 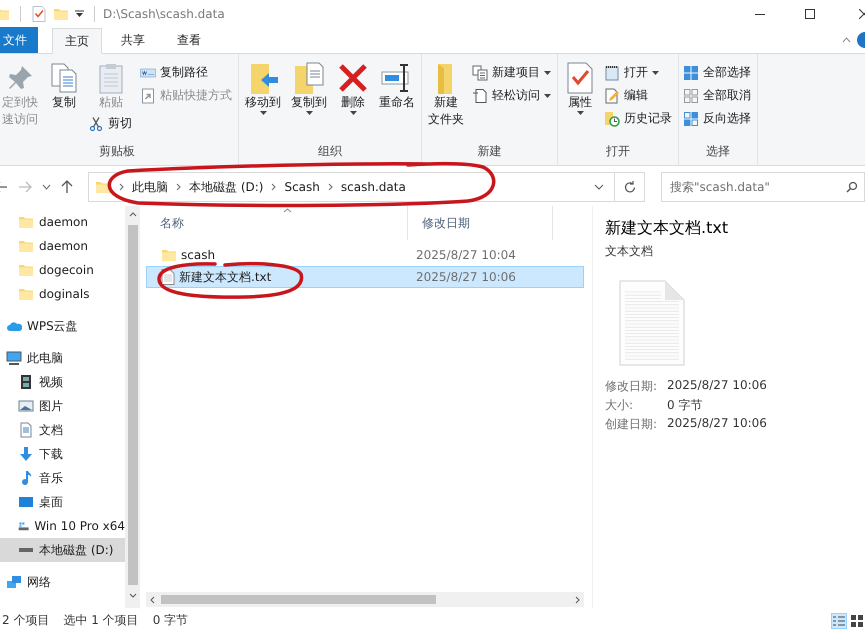 I want to click on breadcrumb: Scash, so click(x=302, y=187).